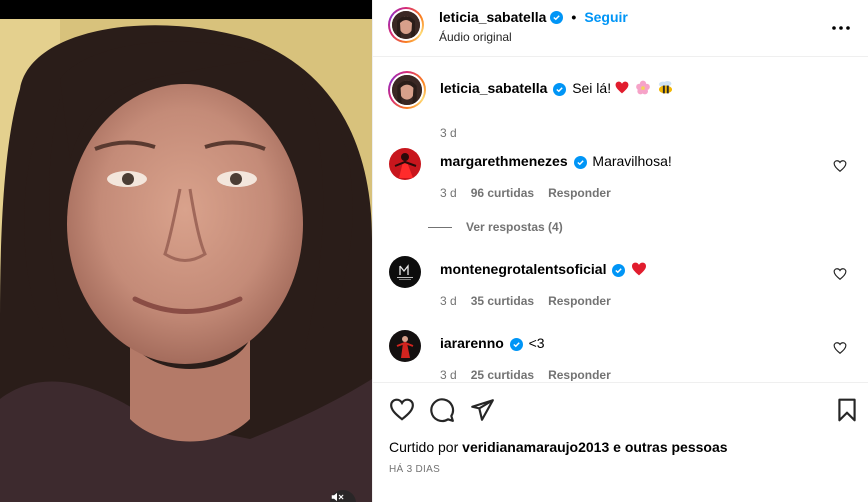 The width and height of the screenshot is (868, 502). I want to click on save-bookmark-icon, so click(847, 410).